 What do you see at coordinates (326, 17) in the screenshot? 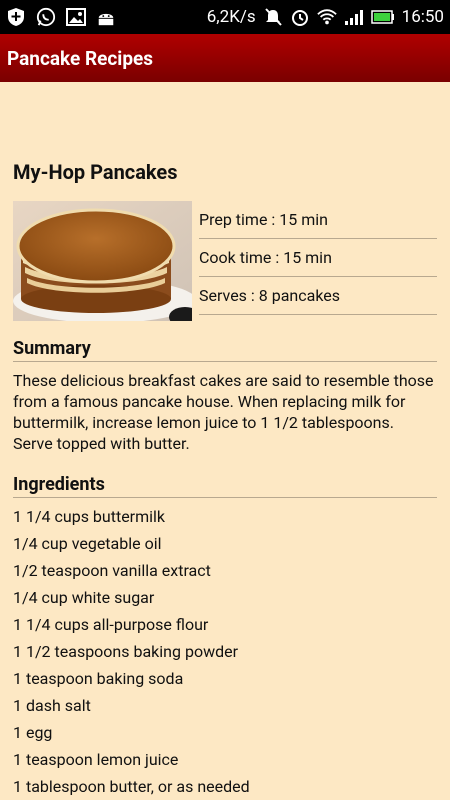
I see `wifi-icon` at bounding box center [326, 17].